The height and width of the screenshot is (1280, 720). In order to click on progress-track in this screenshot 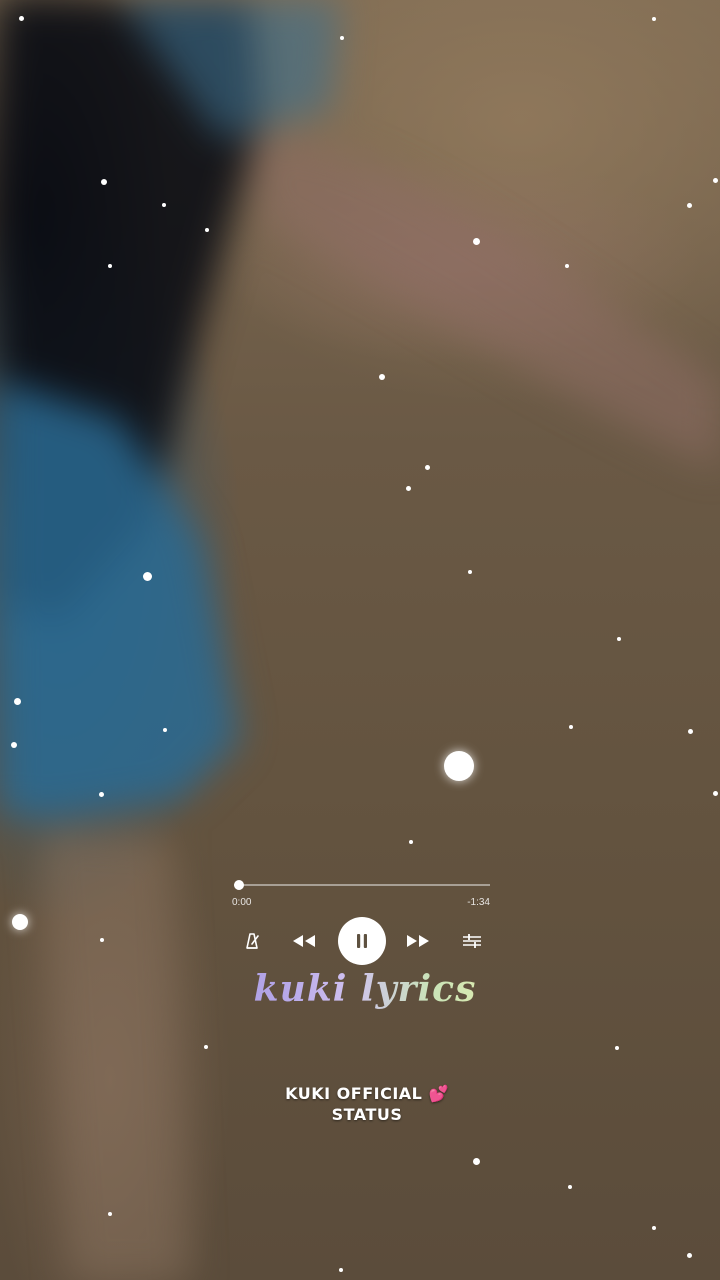, I will do `click(362, 885)`.